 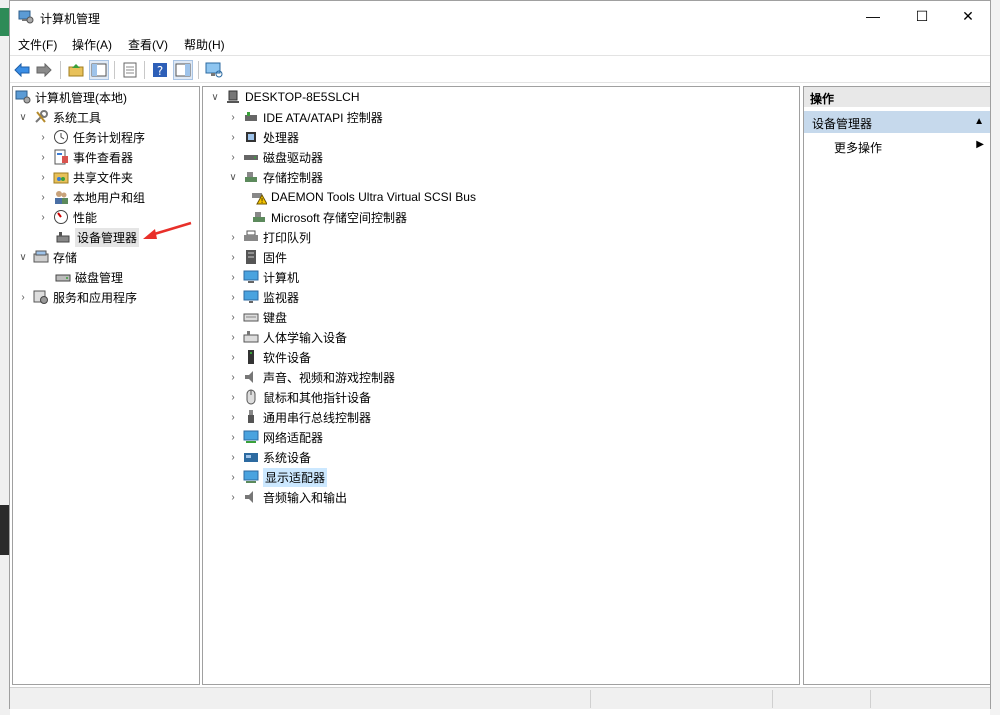 I want to click on tree-item-services-apps: › 服务和应用程序, so click(x=77, y=297).